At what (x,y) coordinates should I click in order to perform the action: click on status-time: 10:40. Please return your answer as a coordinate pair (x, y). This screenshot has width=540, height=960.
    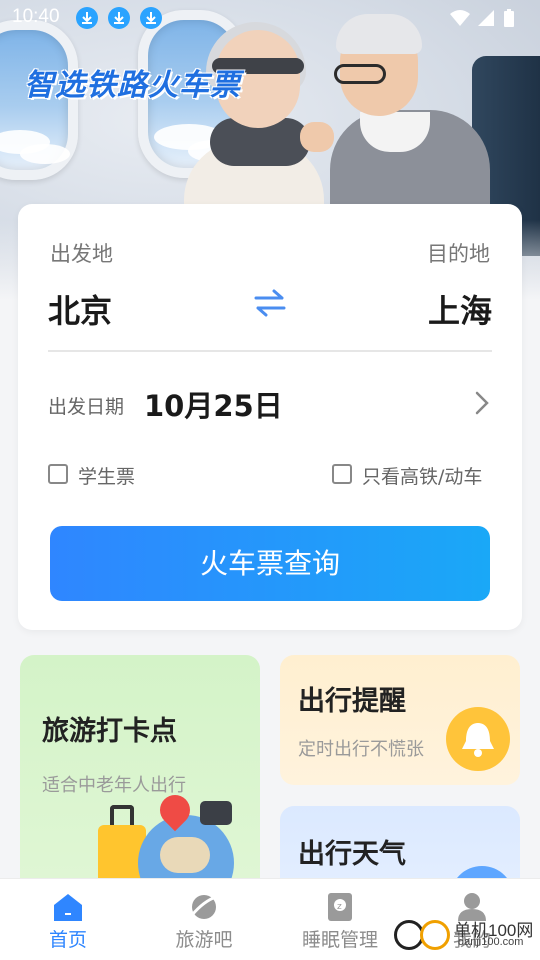
    Looking at the image, I should click on (36, 16).